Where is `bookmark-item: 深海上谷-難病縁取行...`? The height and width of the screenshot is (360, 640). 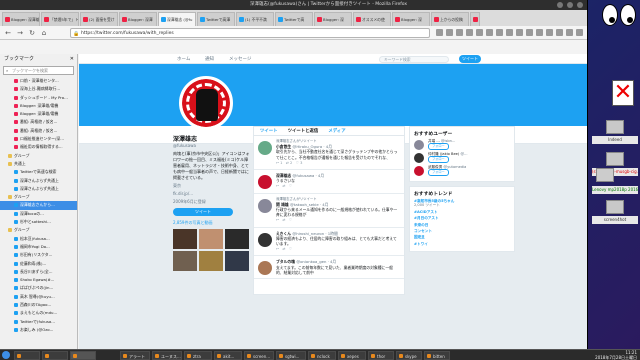 bookmark-item: 深海上谷-難病縁取行... is located at coordinates (38, 89).